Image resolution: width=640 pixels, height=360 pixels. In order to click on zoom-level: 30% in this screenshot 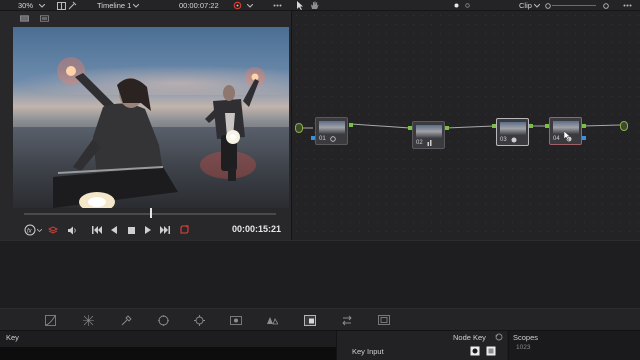, I will do `click(25, 5)`.